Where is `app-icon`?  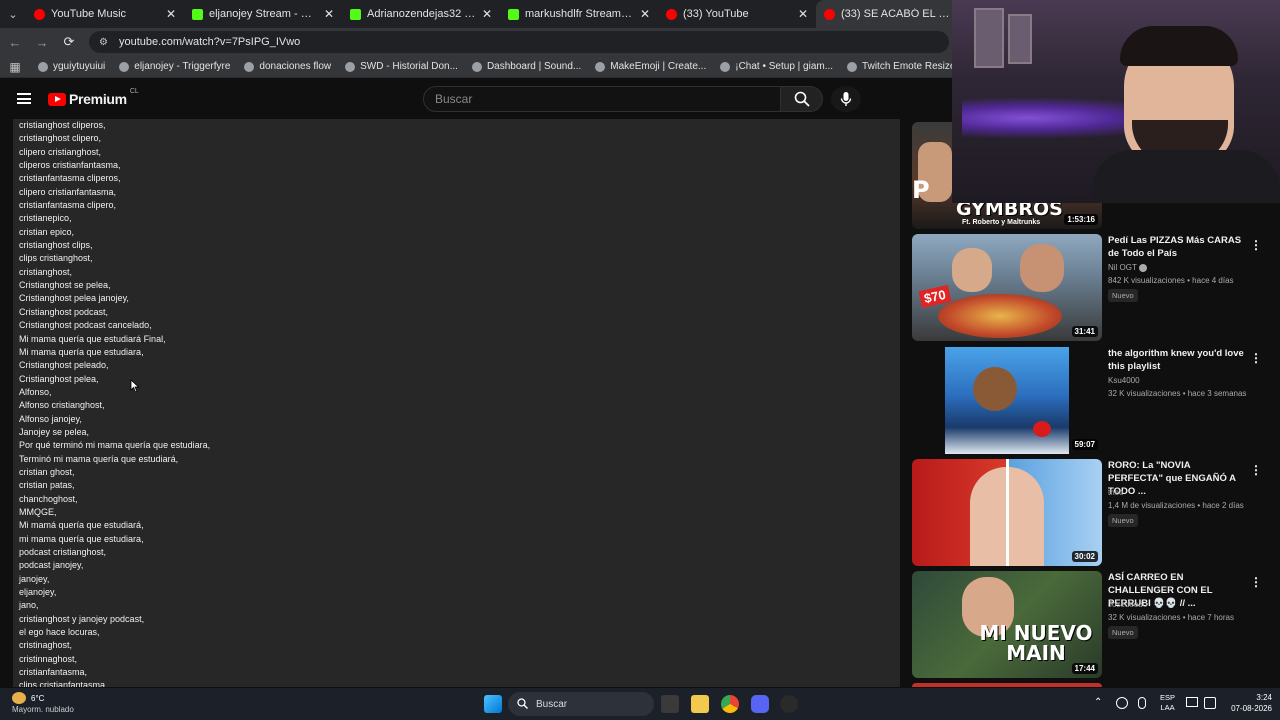 app-icon is located at coordinates (789, 704).